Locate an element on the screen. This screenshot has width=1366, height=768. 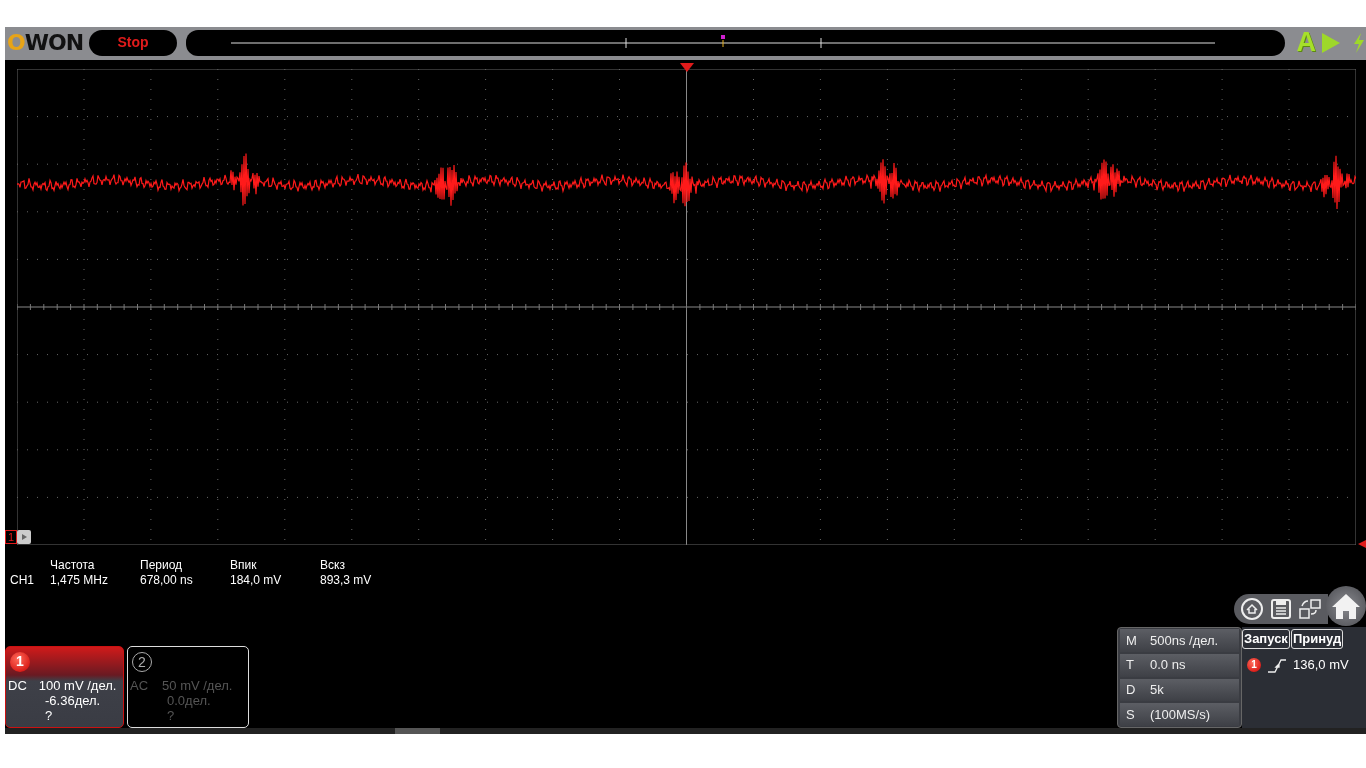
measure-value: 184,0 mV is located at coordinates (256, 580).